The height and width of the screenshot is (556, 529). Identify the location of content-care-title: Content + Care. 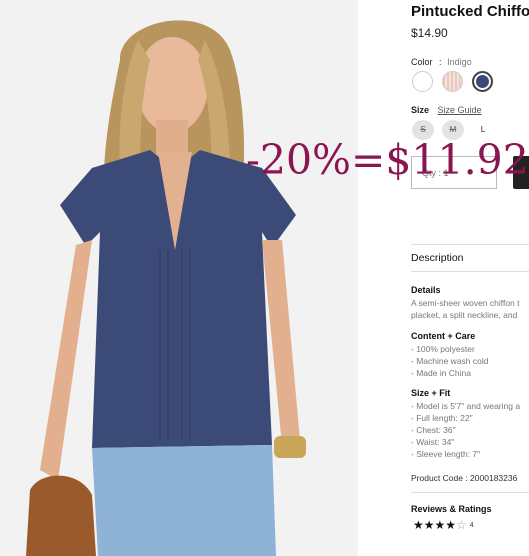
(443, 336).